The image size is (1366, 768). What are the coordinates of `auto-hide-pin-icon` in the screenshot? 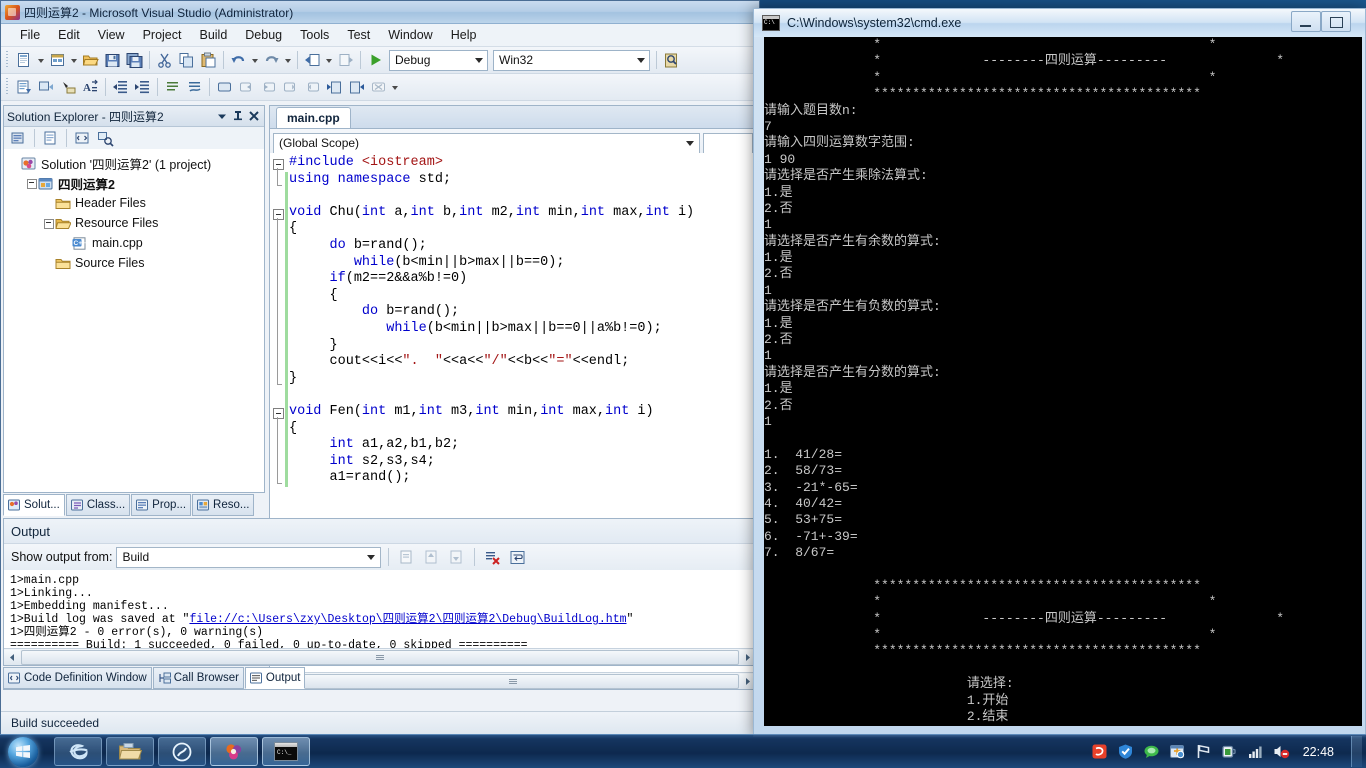 It's located at (238, 116).